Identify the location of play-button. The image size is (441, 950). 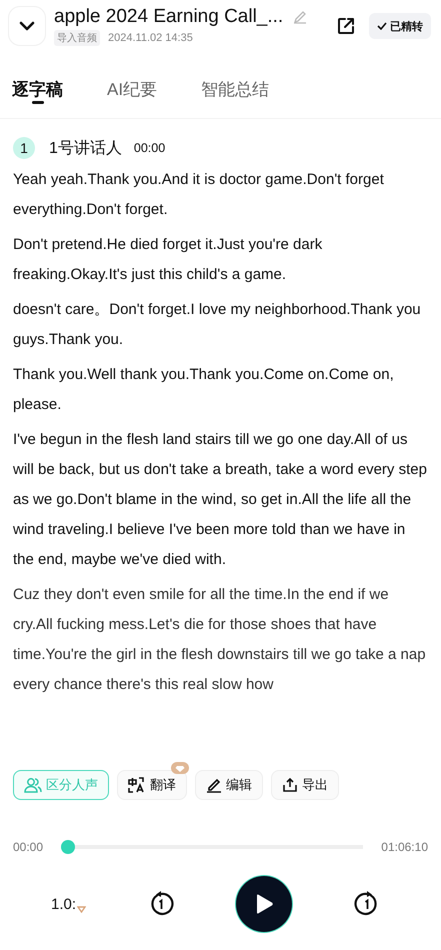
(264, 904).